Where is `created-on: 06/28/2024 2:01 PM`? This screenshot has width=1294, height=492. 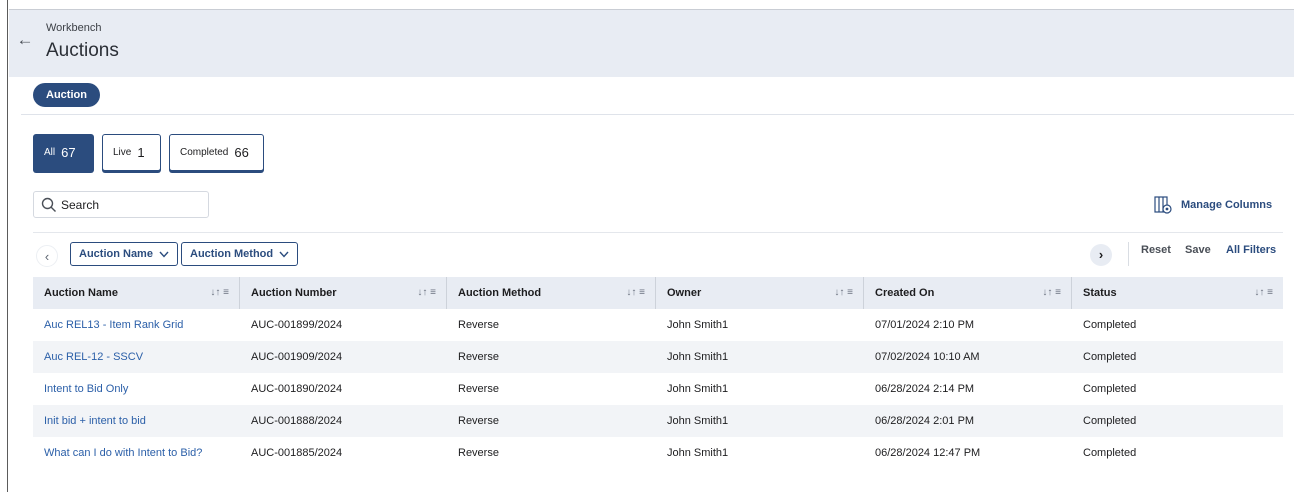 created-on: 06/28/2024 2:01 PM is located at coordinates (925, 421).